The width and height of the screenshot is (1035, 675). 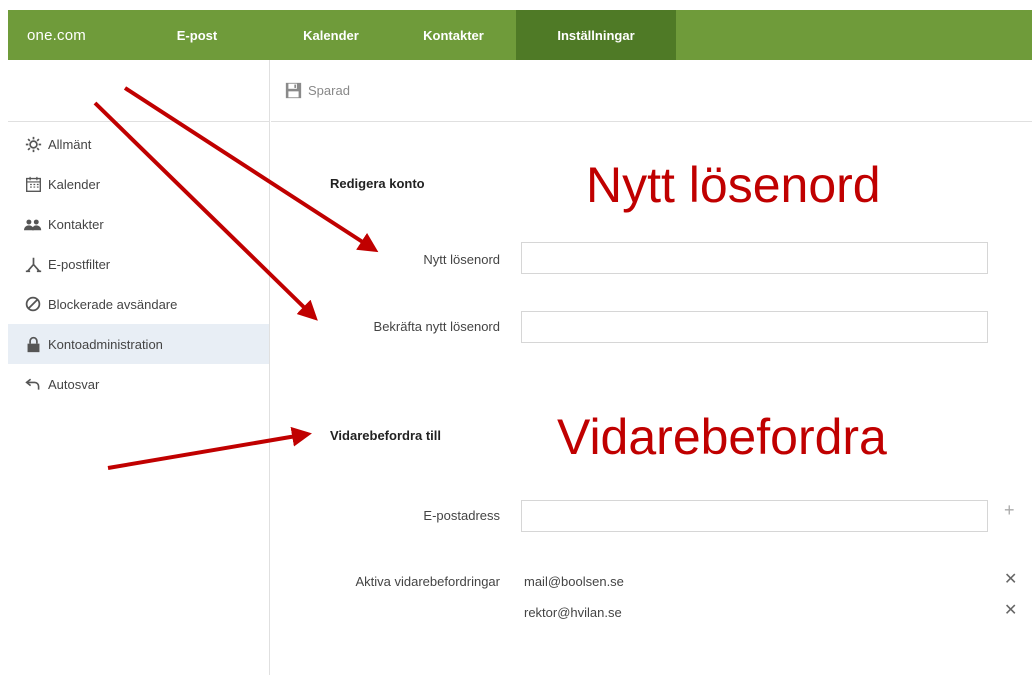 What do you see at coordinates (70, 144) in the screenshot?
I see `sidebar-item-label: Allmänt` at bounding box center [70, 144].